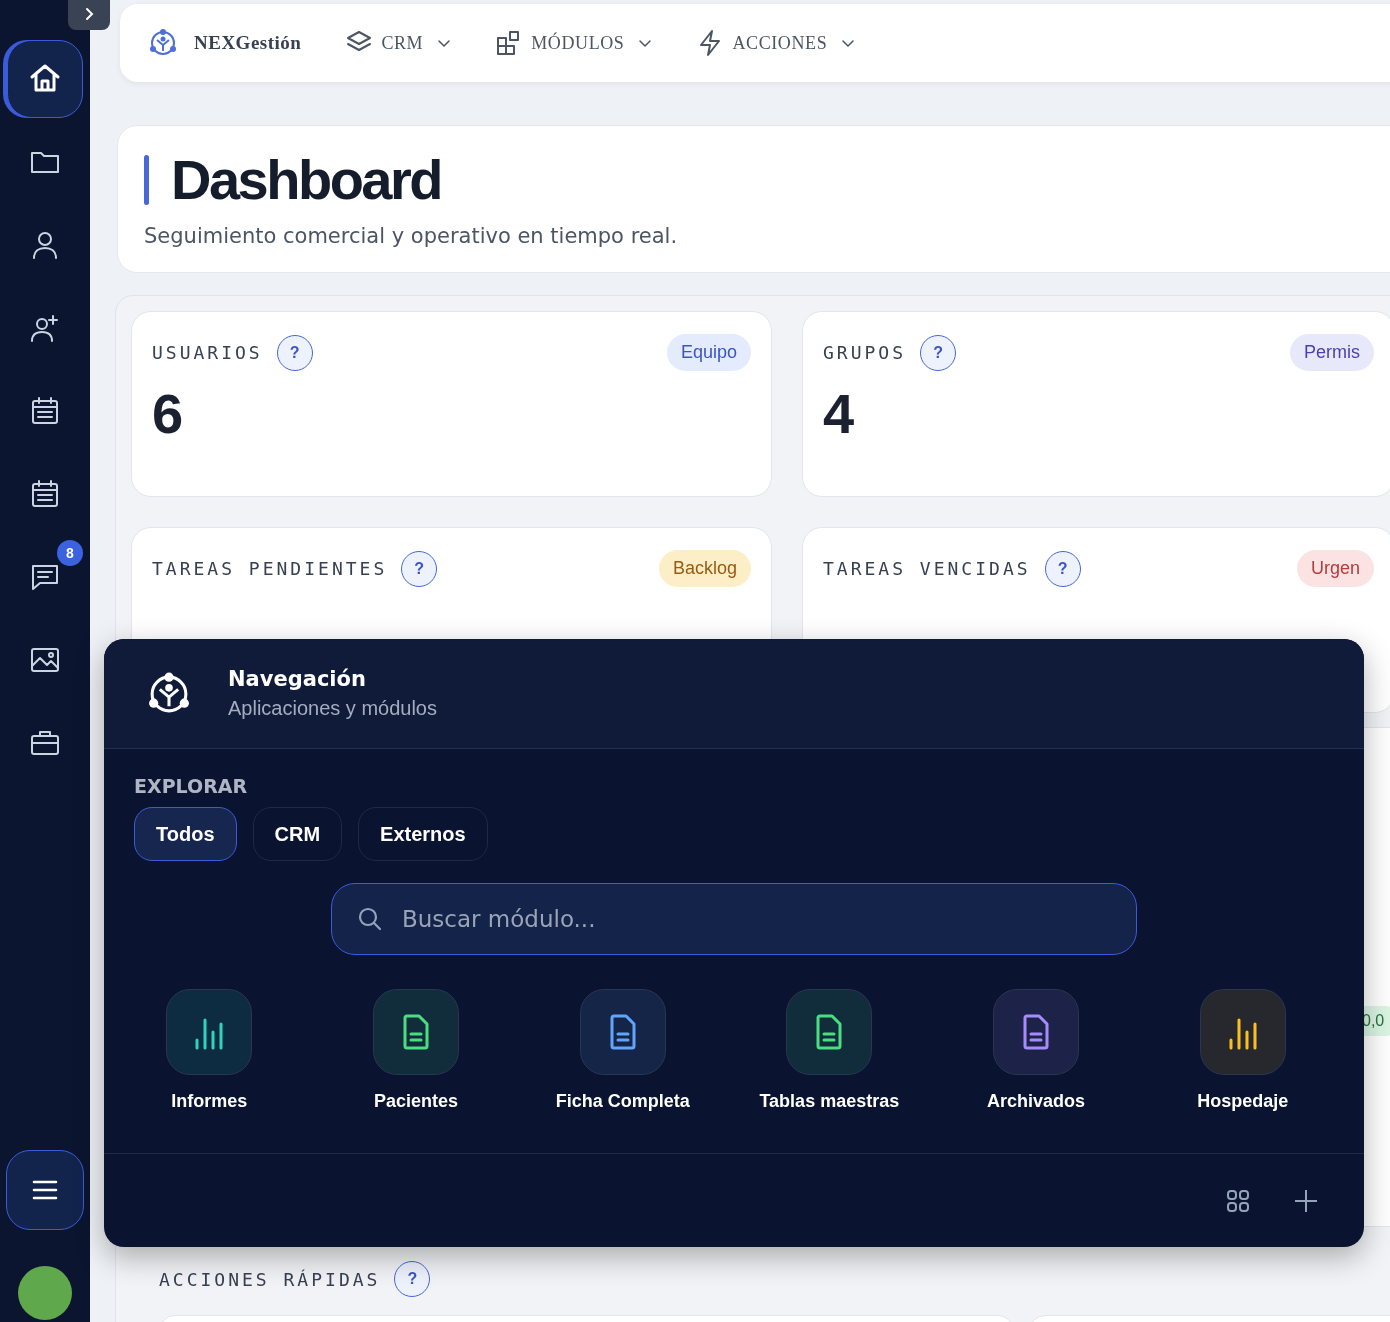  Describe the element at coordinates (45, 577) in the screenshot. I see `sidebar-item: 8` at that location.